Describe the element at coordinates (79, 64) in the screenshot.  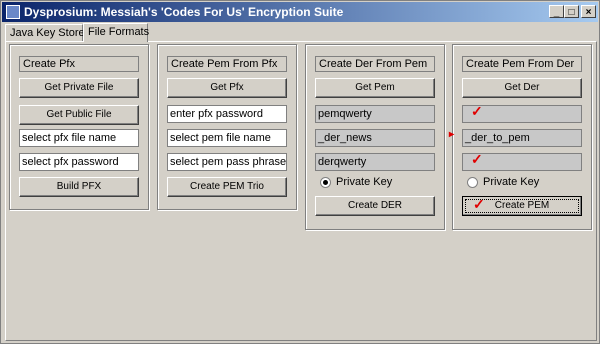
I see `panel-header: Create Pfx` at that location.